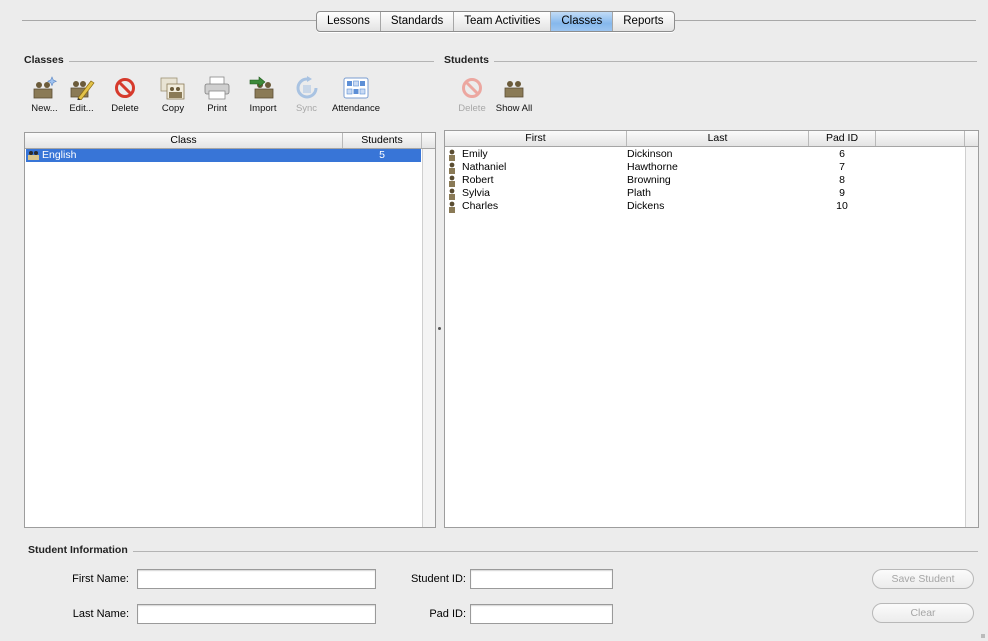 This screenshot has height=641, width=988. Describe the element at coordinates (428, 338) in the screenshot. I see `classes-scrollbar` at that location.